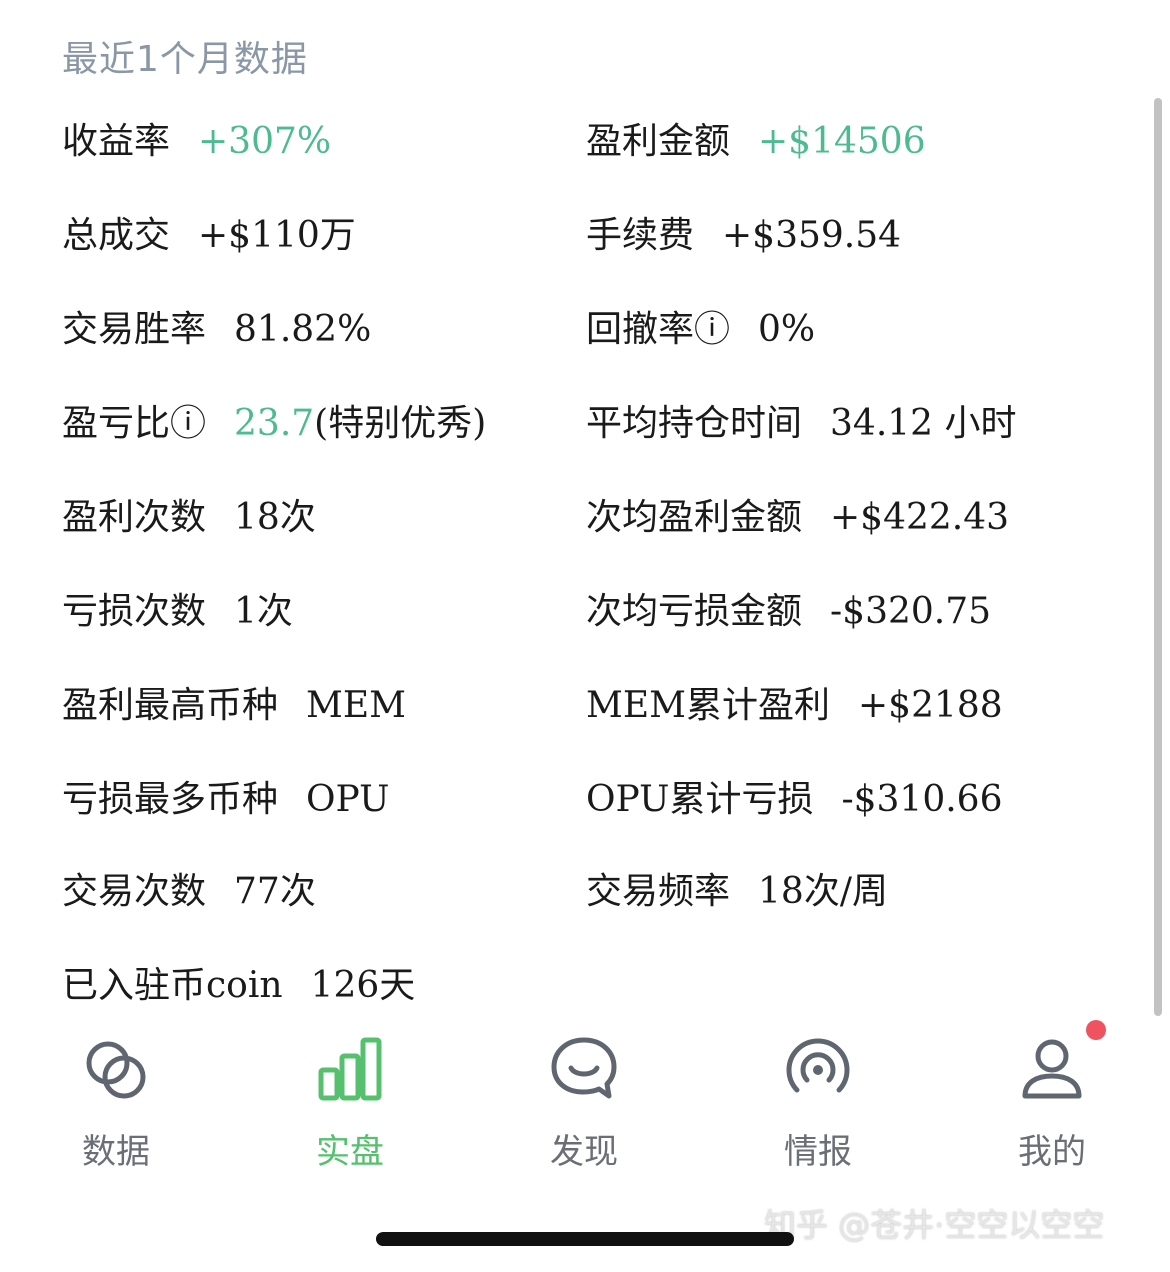  I want to click on stat-value: +$359.54, so click(812, 235).